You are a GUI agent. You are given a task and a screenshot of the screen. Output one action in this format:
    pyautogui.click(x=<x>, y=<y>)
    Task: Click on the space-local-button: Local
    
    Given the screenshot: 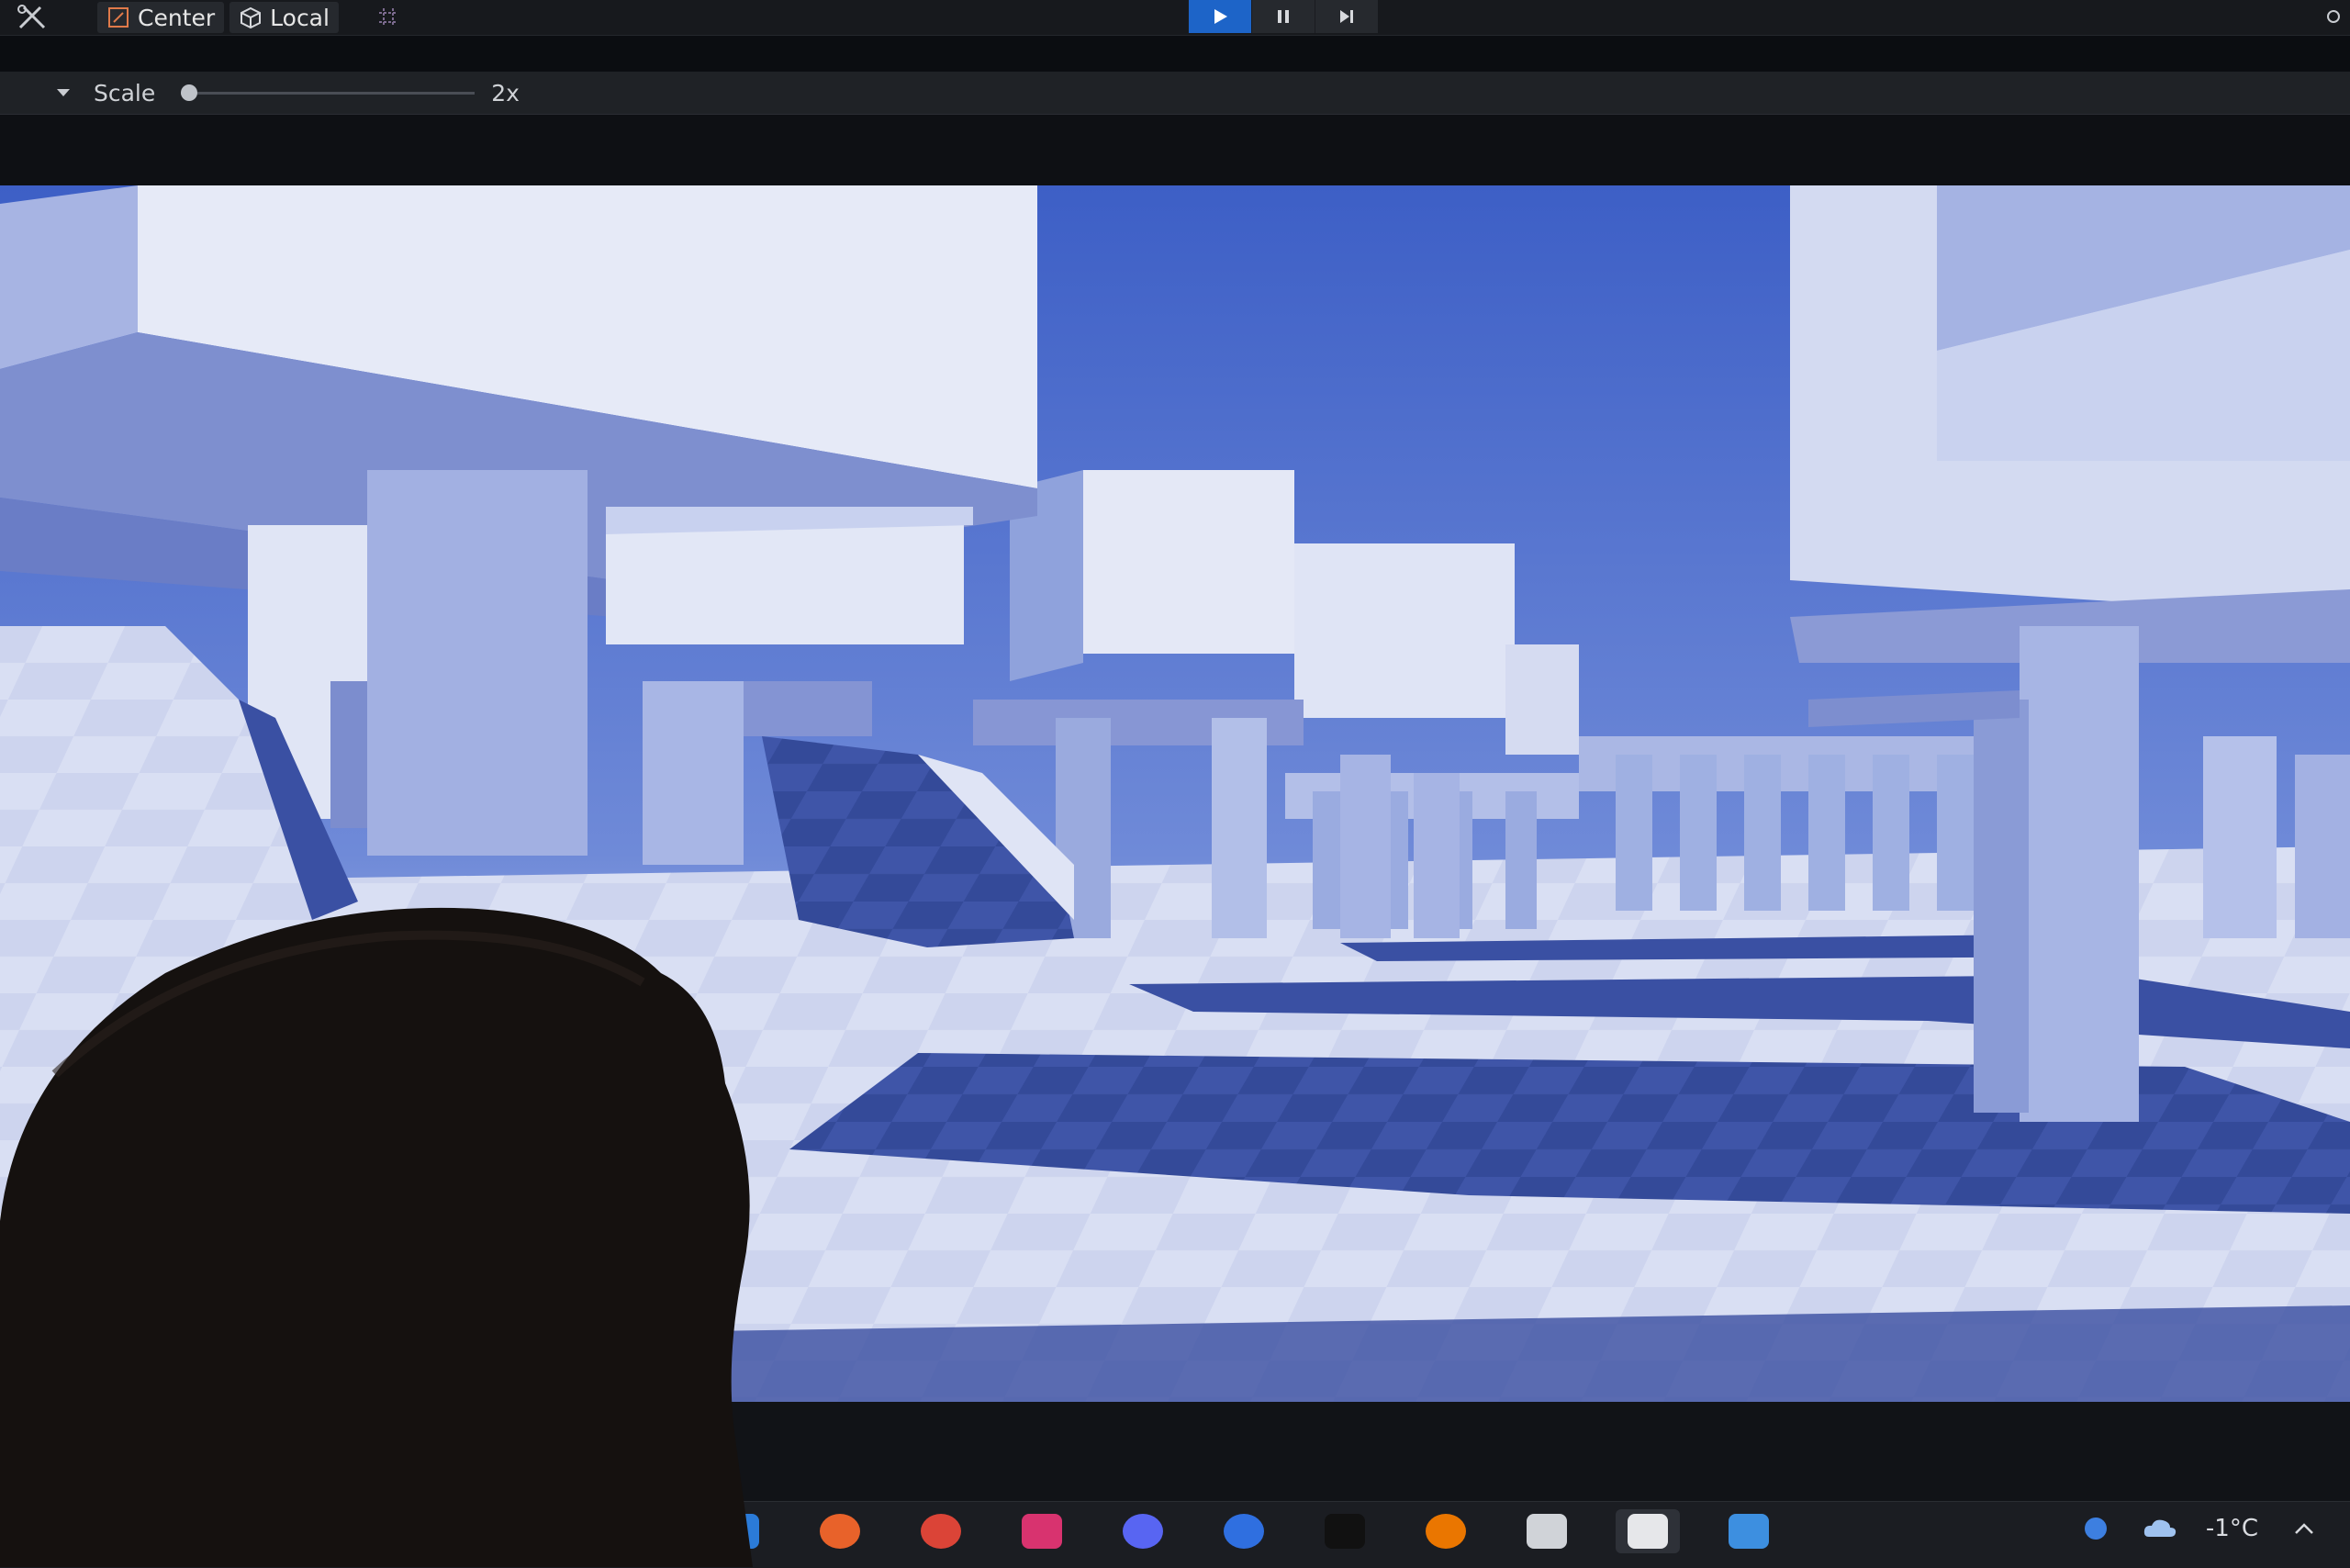 What is the action you would take?
    pyautogui.click(x=284, y=17)
    